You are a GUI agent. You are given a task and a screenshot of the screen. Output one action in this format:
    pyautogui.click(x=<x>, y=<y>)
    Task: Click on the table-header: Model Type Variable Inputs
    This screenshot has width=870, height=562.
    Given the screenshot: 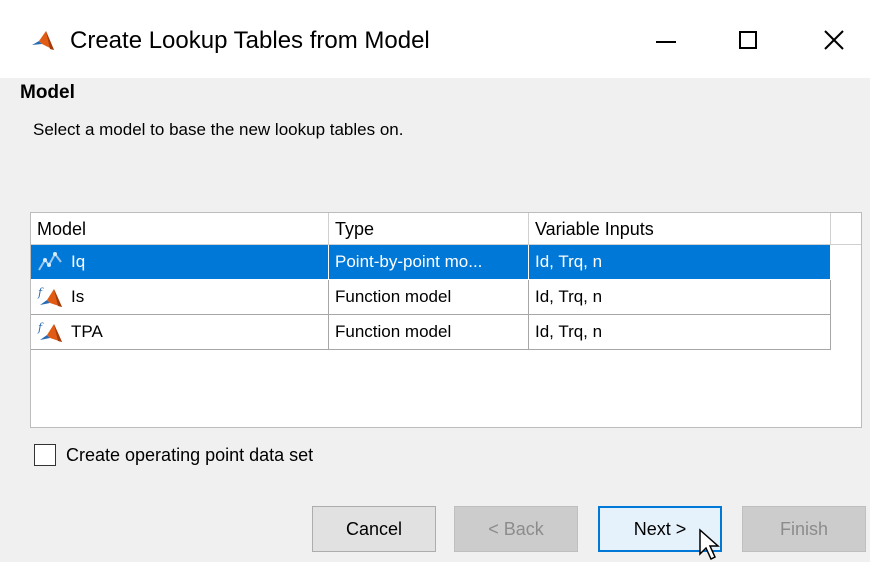 What is the action you would take?
    pyautogui.click(x=446, y=229)
    